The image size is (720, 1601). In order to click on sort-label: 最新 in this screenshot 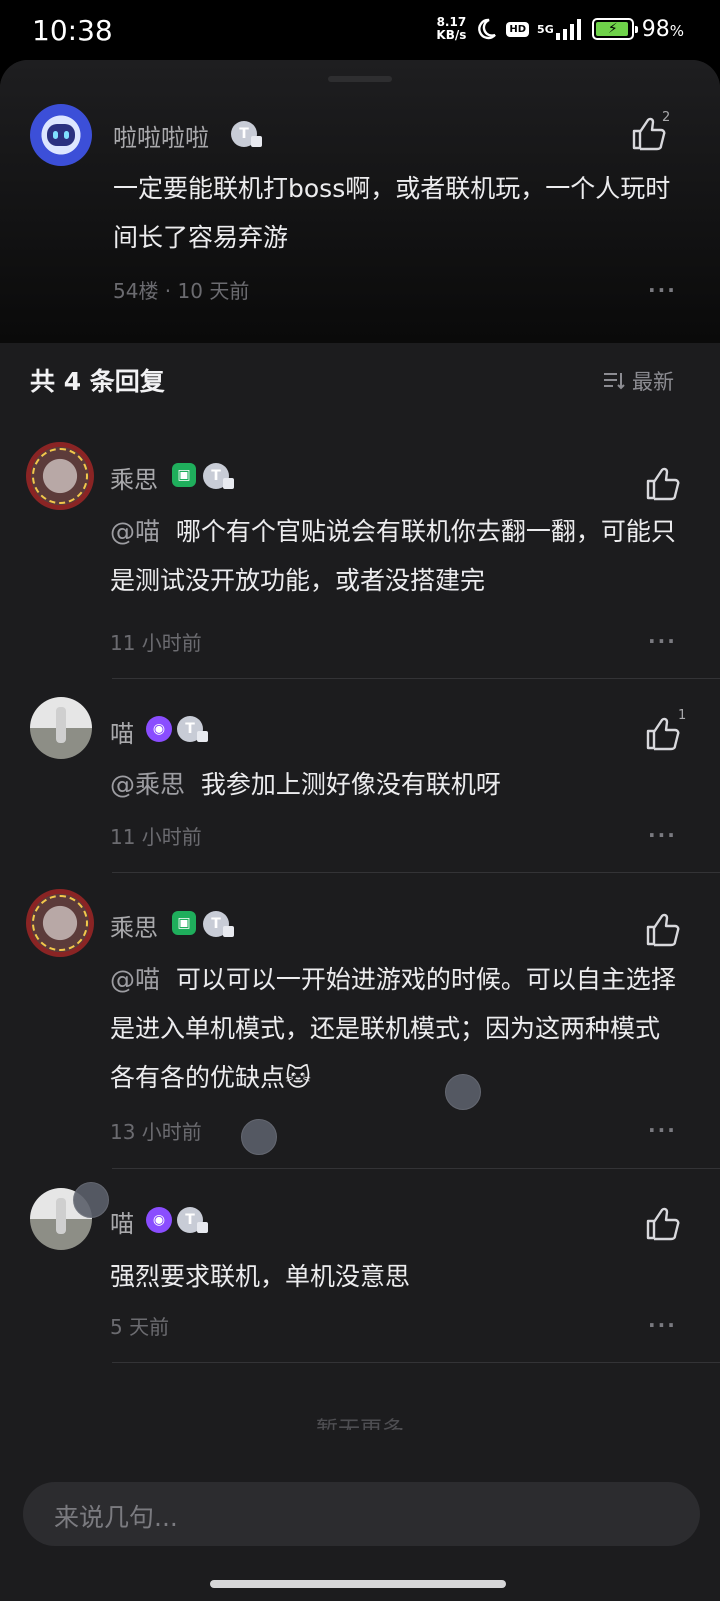, I will do `click(653, 382)`.